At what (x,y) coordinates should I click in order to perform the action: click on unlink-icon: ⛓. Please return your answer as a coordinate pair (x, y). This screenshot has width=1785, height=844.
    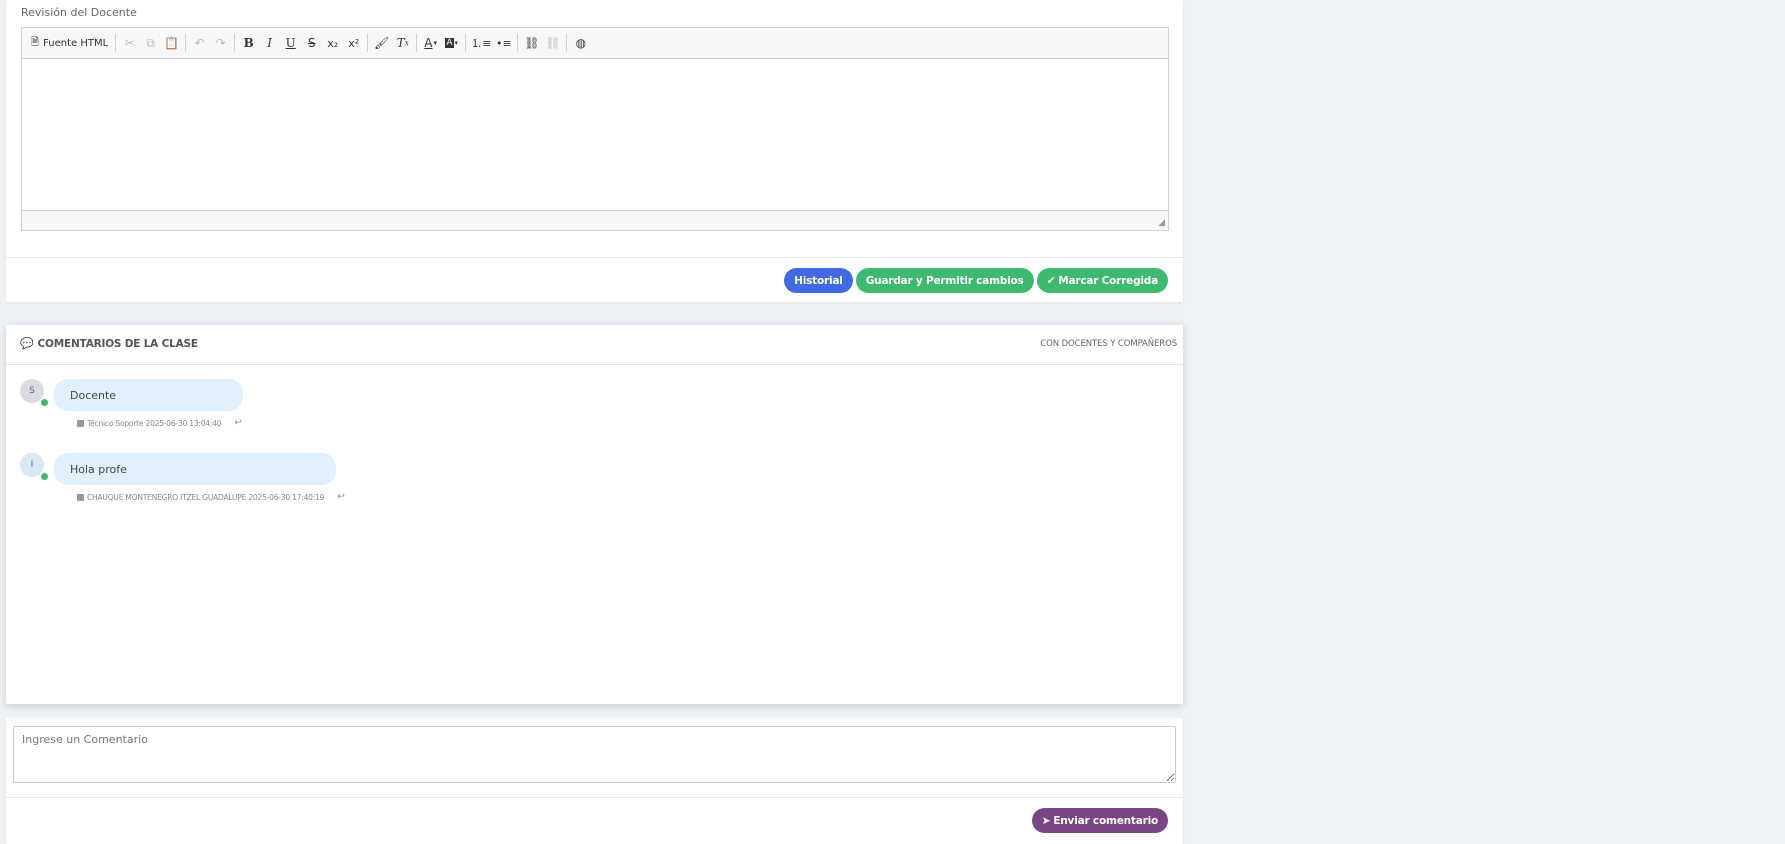
    Looking at the image, I should click on (552, 43).